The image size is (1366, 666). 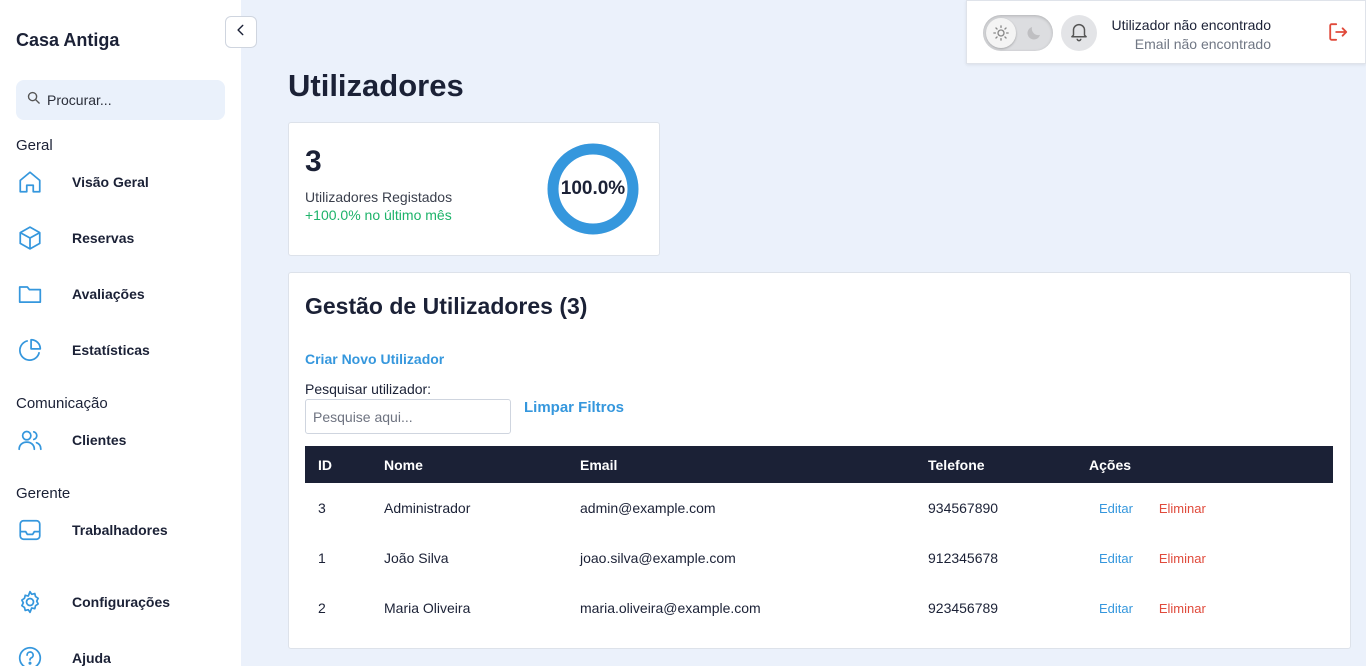 I want to click on table-header-row: ID Nome Email Telefone Ações, so click(x=819, y=464).